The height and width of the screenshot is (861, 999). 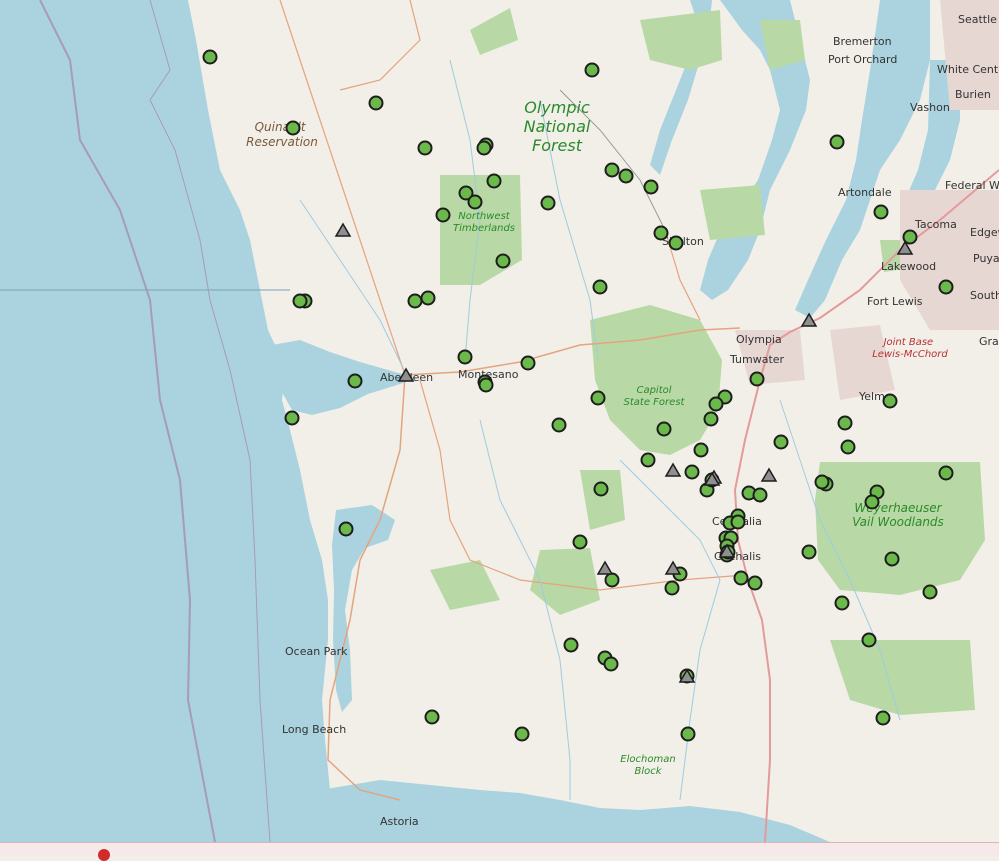 What do you see at coordinates (363, 608) in the screenshot?
I see `willapa-bay` at bounding box center [363, 608].